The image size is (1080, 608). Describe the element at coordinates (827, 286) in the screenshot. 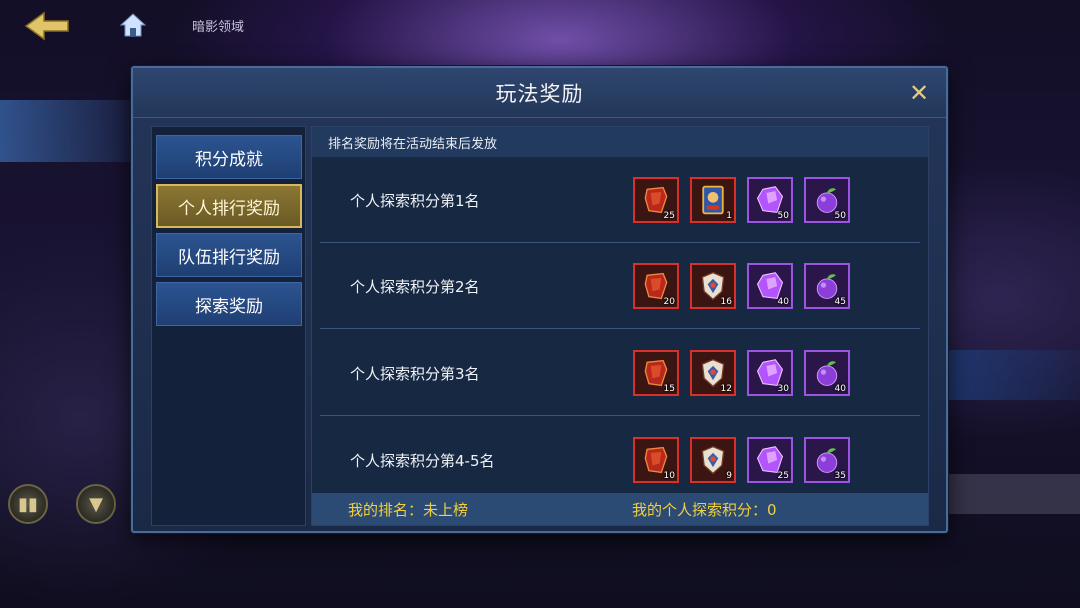

I see `reward-item-slot: 45` at that location.